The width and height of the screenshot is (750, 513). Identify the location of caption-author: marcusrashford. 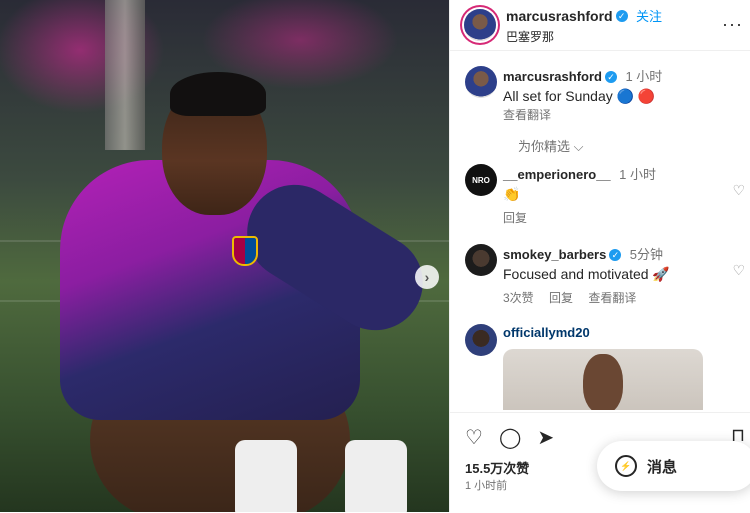
(552, 76).